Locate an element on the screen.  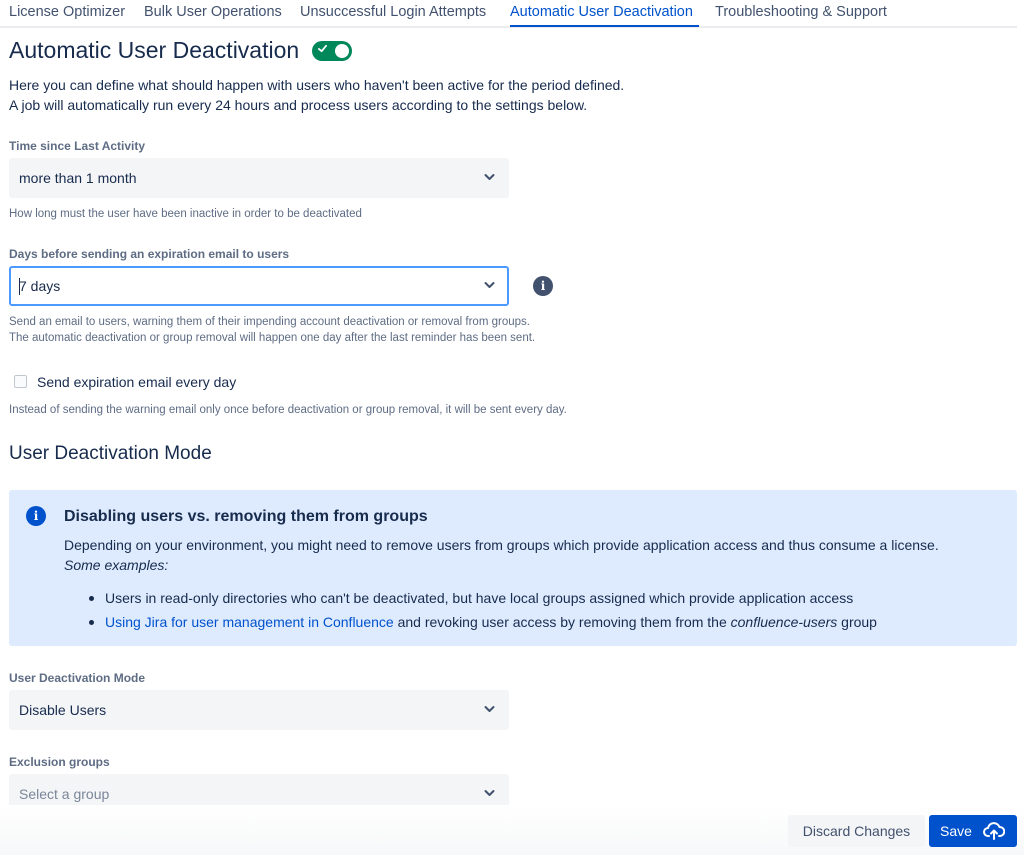
expiration-days-value: 7 days is located at coordinates (40, 286).